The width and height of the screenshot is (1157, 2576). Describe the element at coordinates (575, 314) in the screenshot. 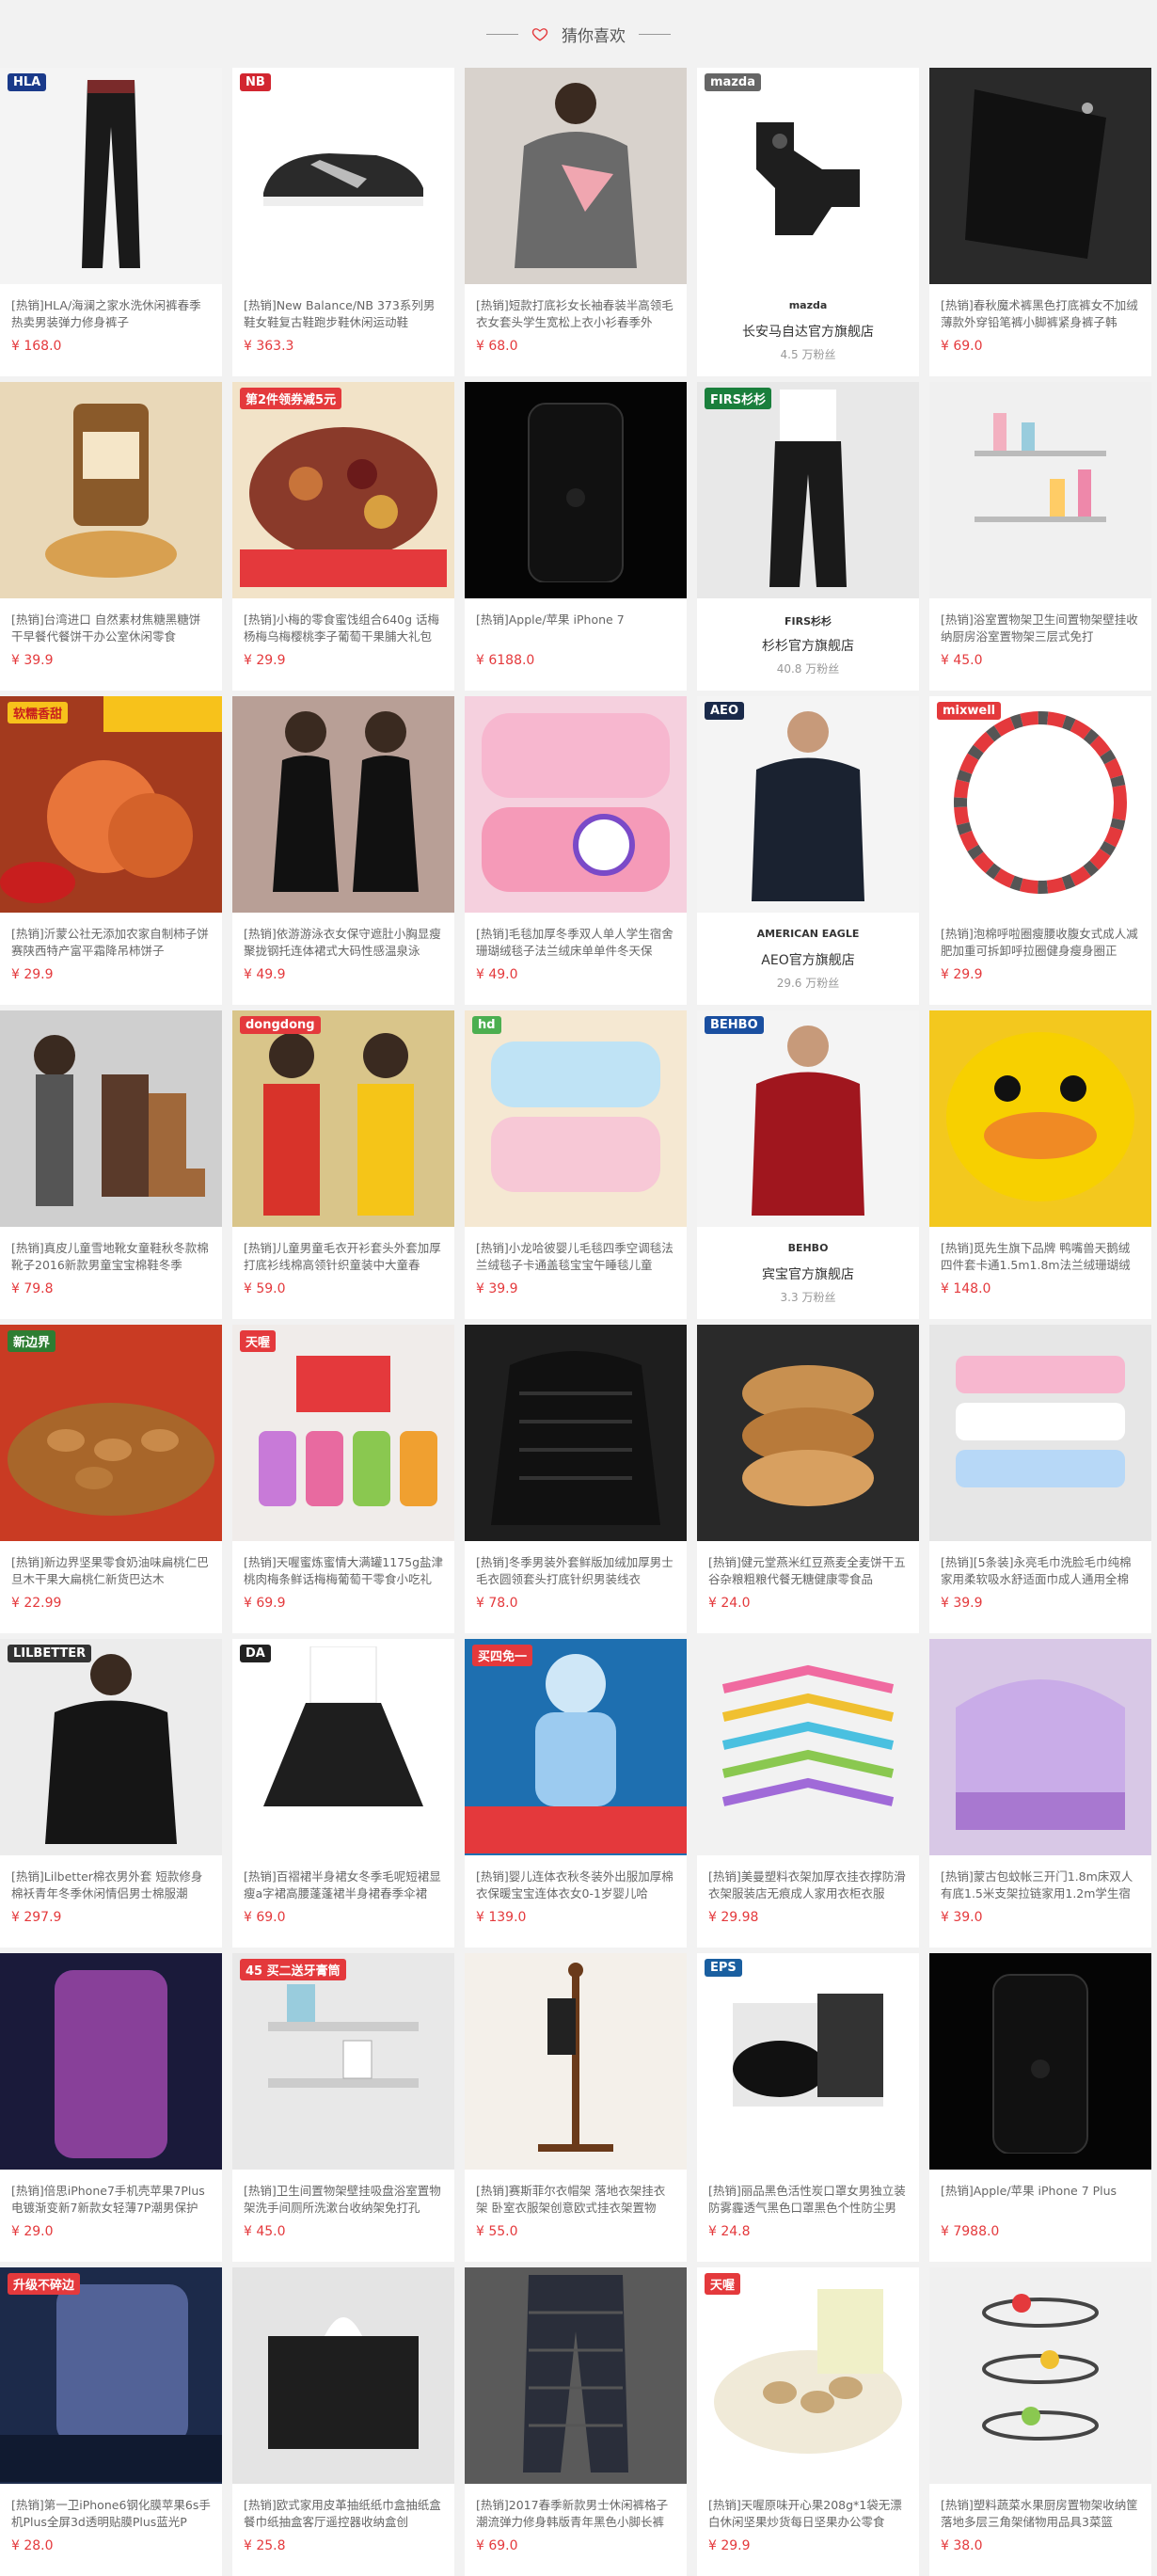

I see `product-name: [热销]短款打底衫女长袖春装半高领毛衣女套头学生宽松上衣小衫春季外` at that location.